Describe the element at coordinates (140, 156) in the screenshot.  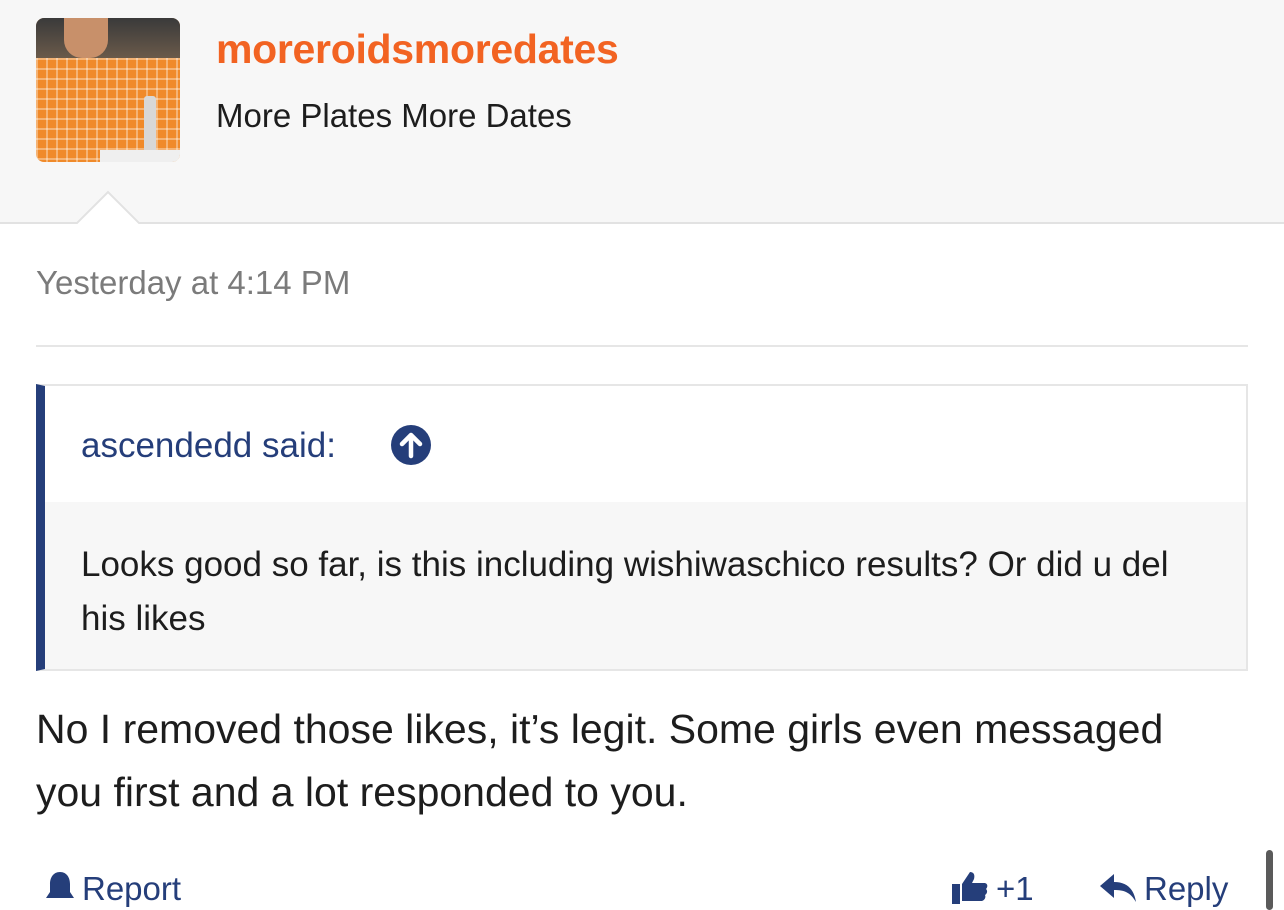
I see `avatar-sink` at that location.